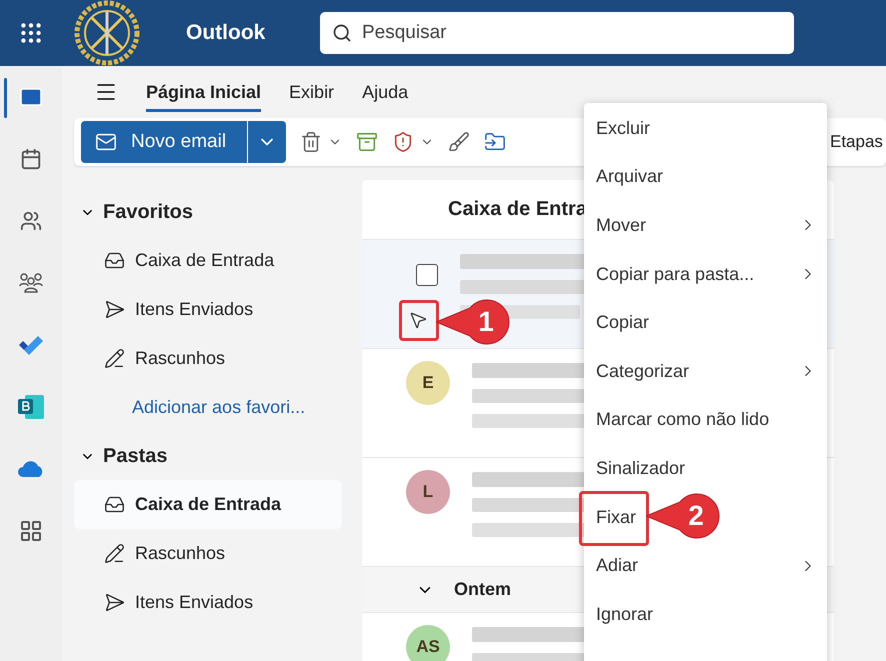 This screenshot has width=886, height=661. What do you see at coordinates (428, 643) in the screenshot?
I see `avatar: AS` at bounding box center [428, 643].